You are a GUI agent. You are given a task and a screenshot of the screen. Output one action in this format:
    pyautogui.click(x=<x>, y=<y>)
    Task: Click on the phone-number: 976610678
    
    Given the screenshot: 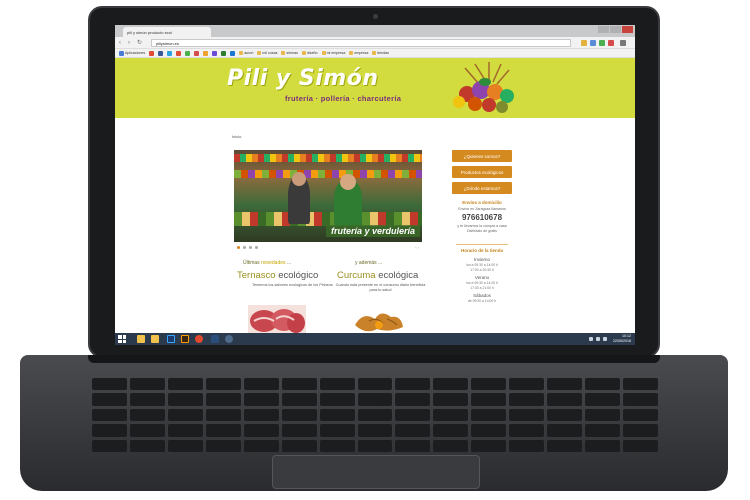 What is the action you would take?
    pyautogui.click(x=482, y=217)
    